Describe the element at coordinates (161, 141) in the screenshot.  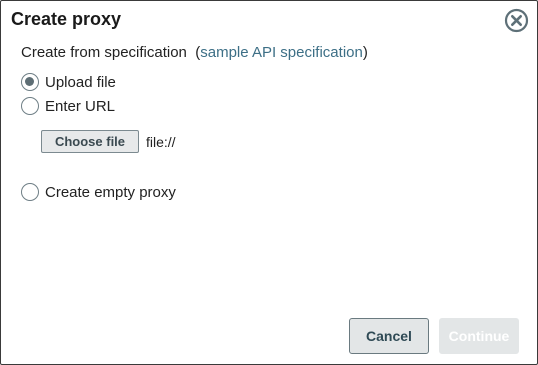
I see `file-path-value: file://` at that location.